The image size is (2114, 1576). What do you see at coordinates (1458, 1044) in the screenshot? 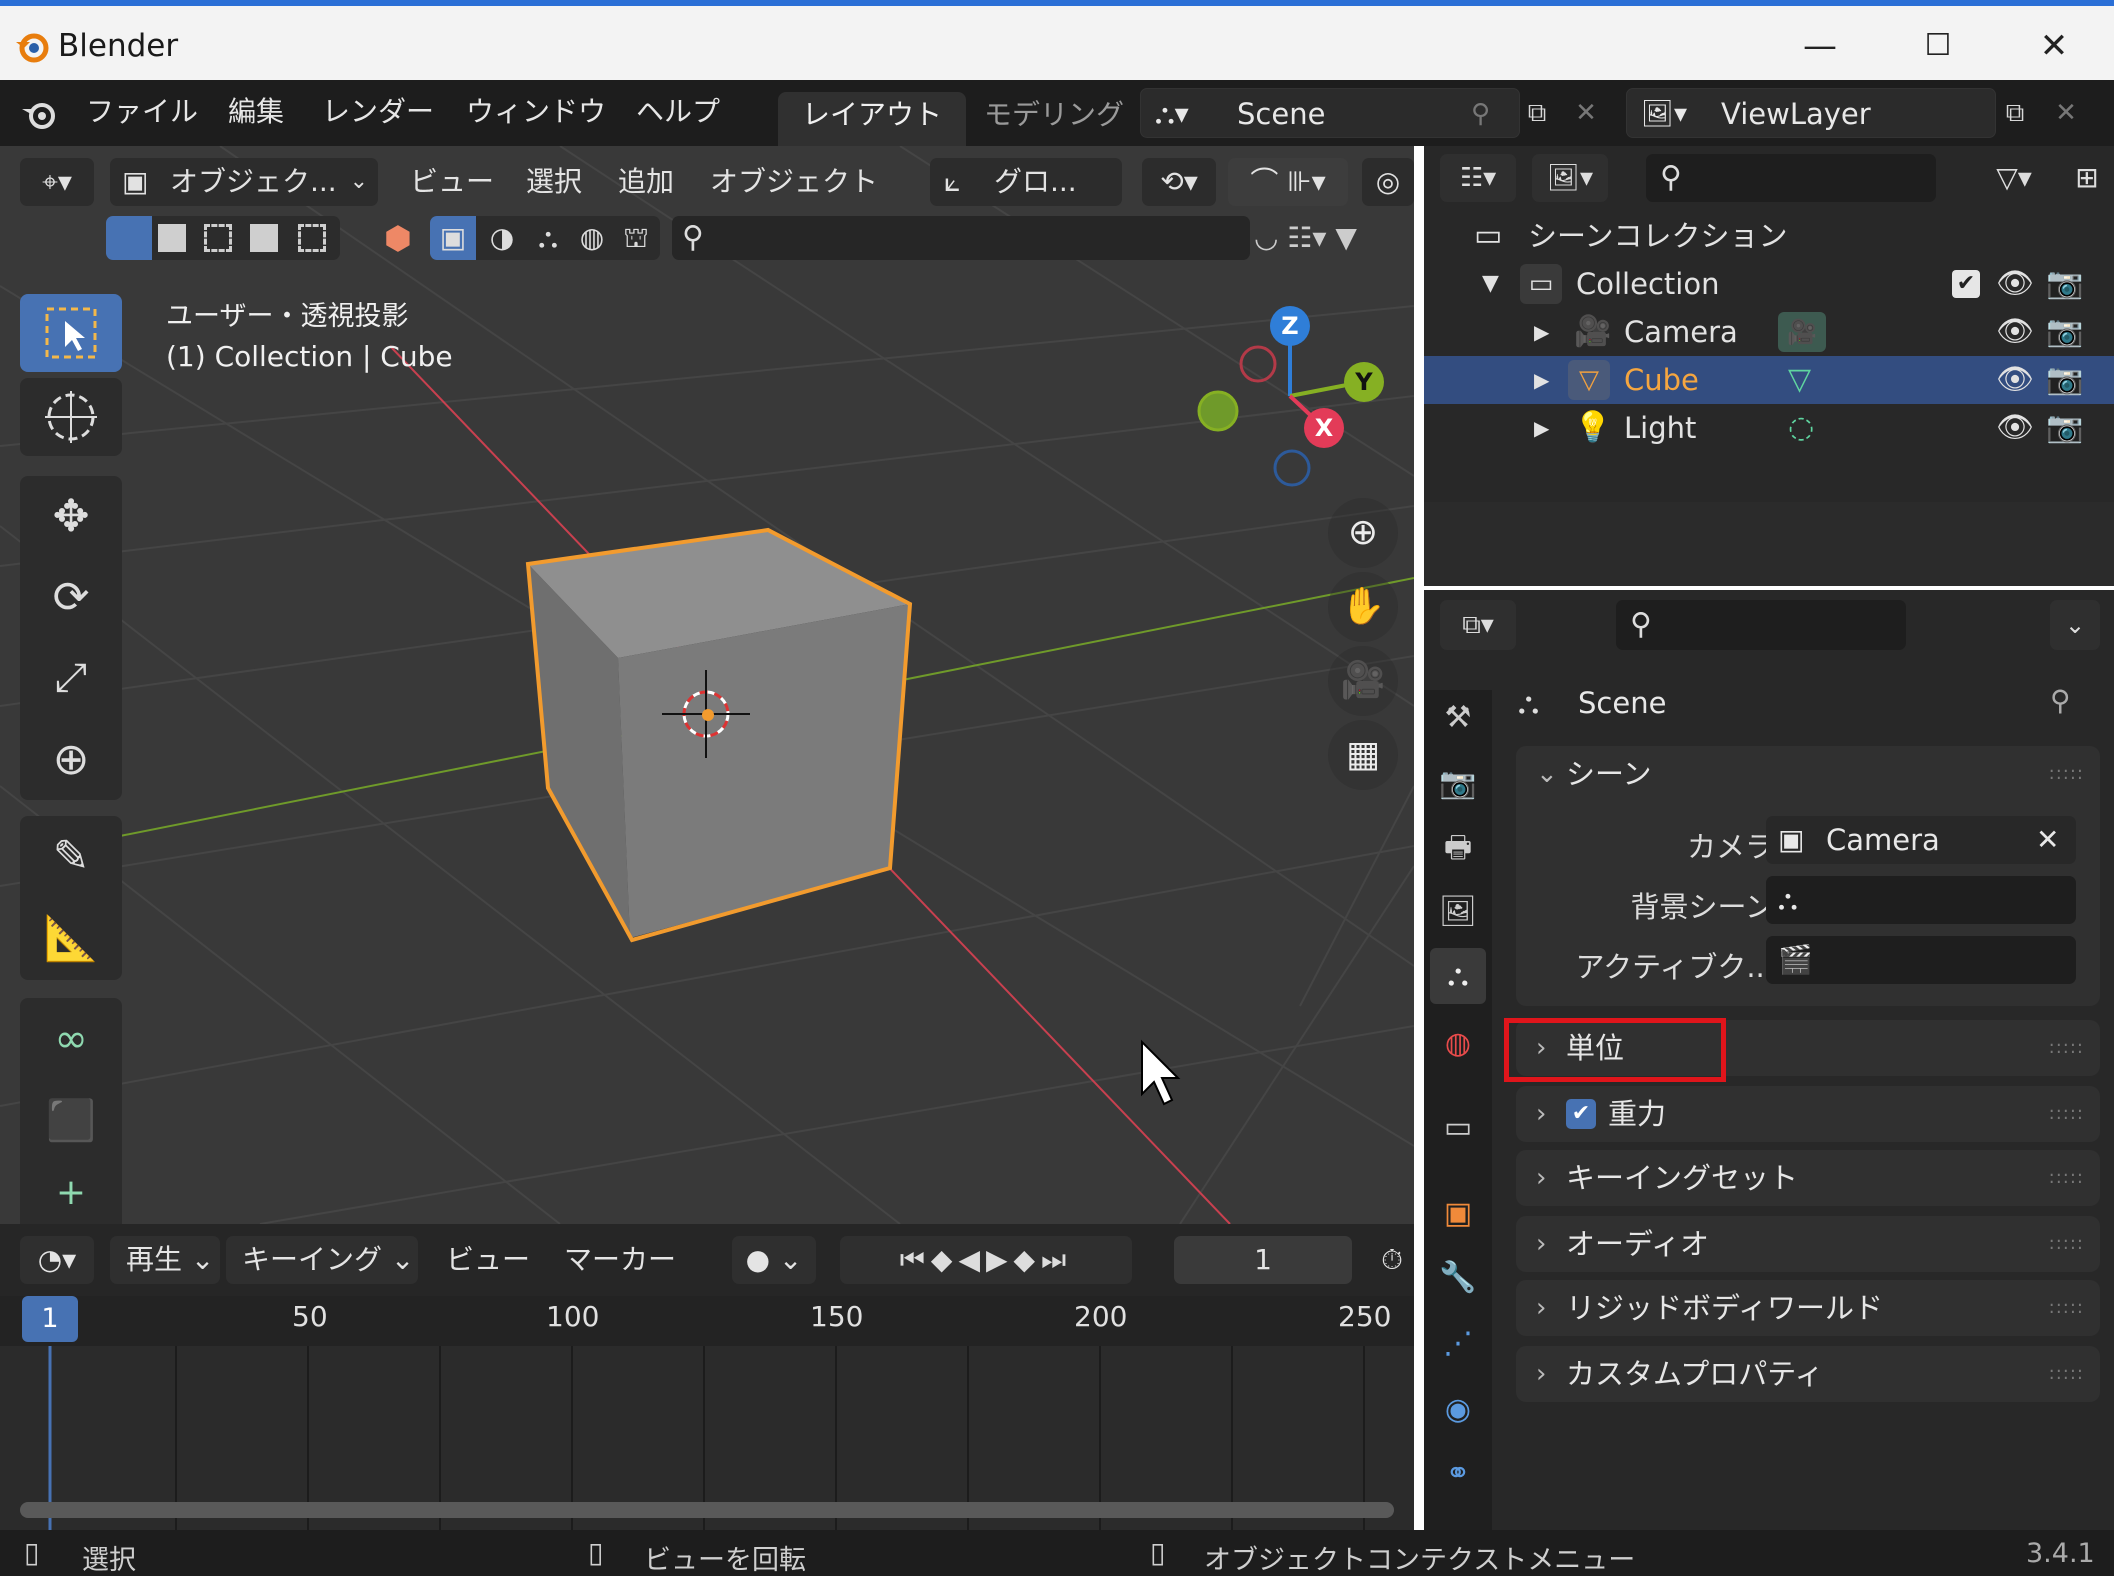
I see `world-tab-icon: ◍` at bounding box center [1458, 1044].